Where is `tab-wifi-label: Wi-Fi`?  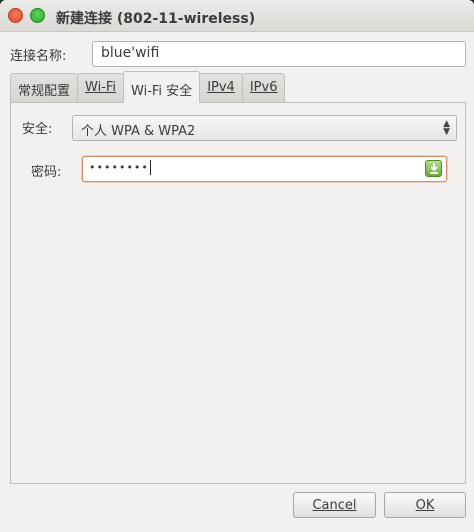
tab-wifi-label: Wi-Fi is located at coordinates (101, 87).